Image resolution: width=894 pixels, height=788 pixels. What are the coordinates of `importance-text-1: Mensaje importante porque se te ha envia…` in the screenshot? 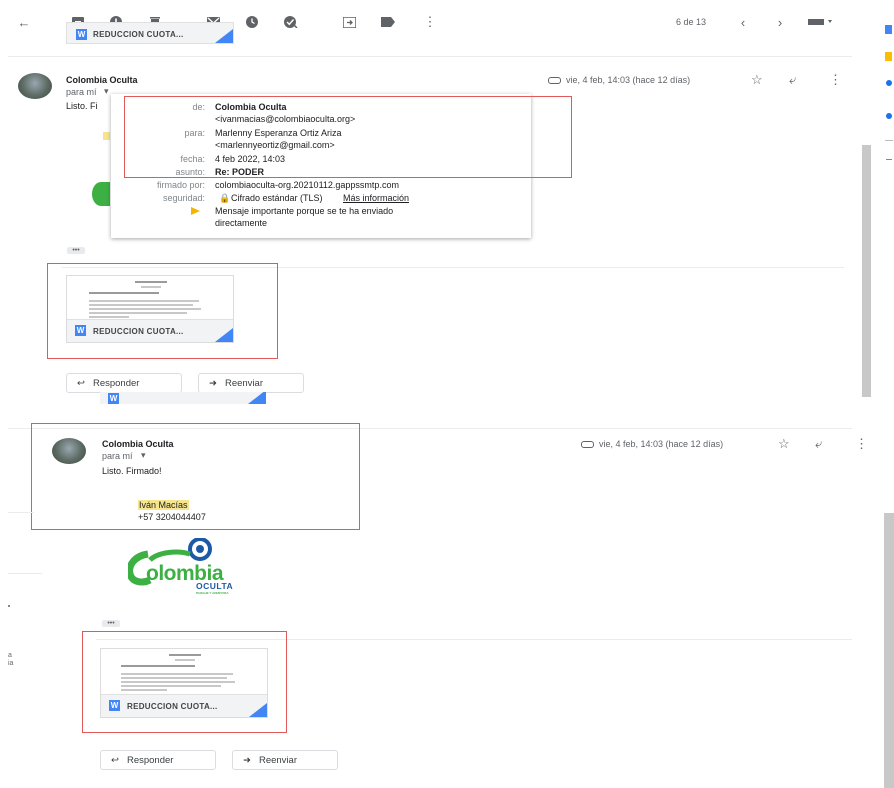 It's located at (304, 211).